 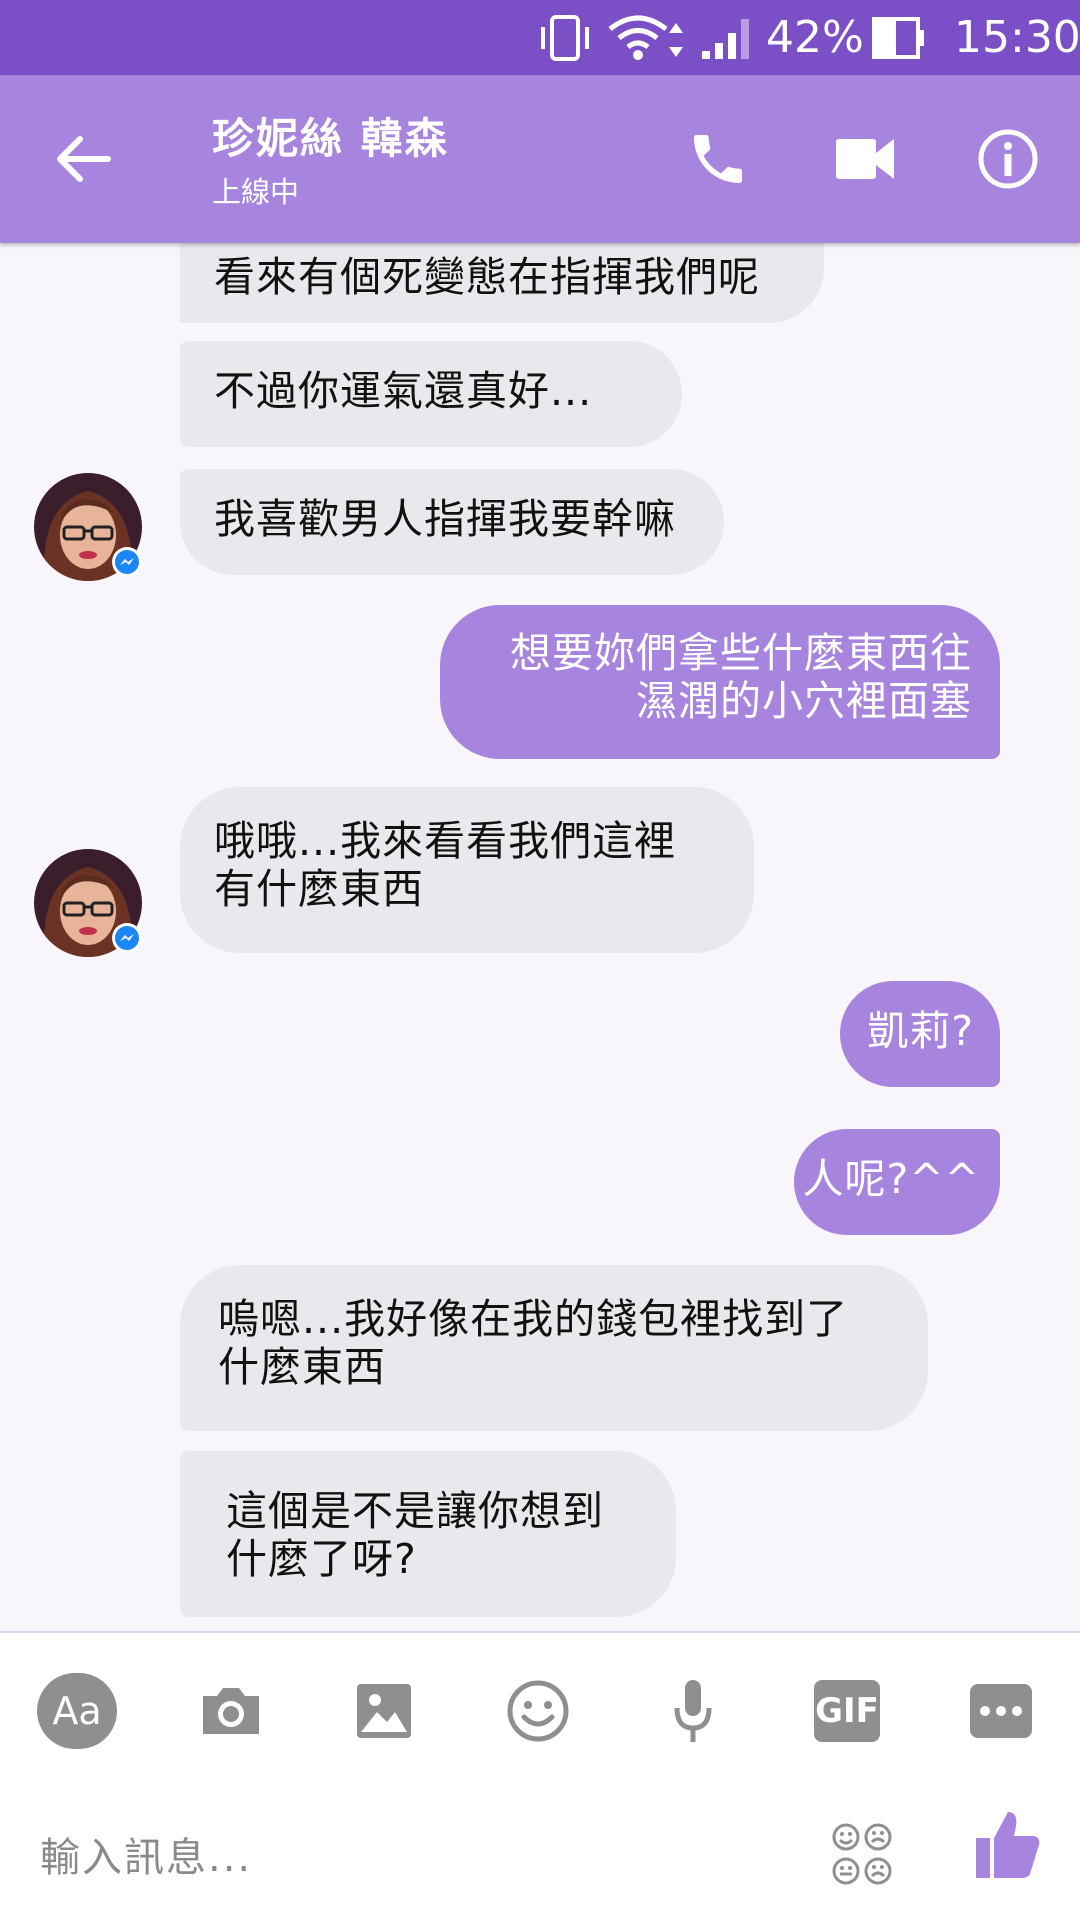 I want to click on message-bubble: 哦哦...我來看看我們這裡 有什麼東西, so click(x=467, y=870).